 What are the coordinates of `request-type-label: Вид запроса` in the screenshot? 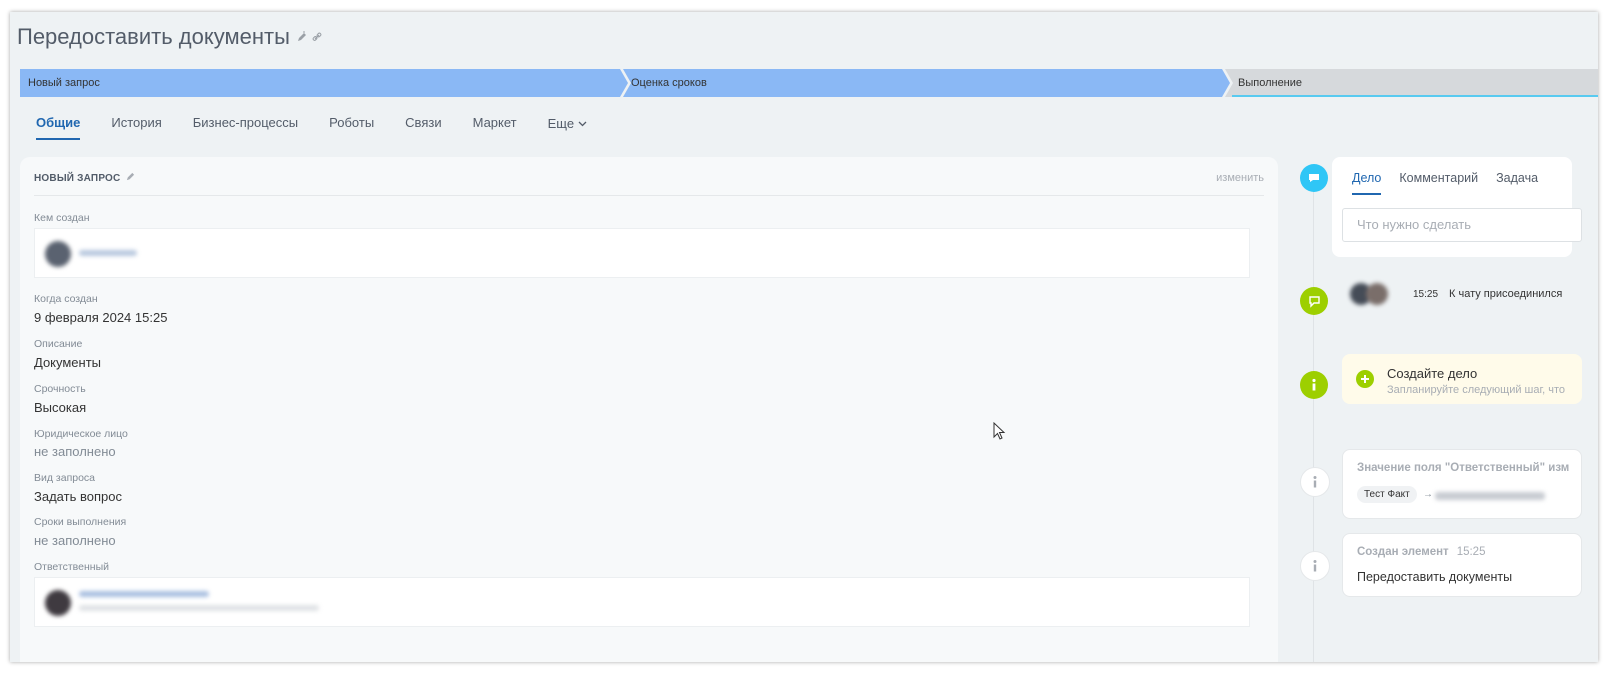 It's located at (65, 478).